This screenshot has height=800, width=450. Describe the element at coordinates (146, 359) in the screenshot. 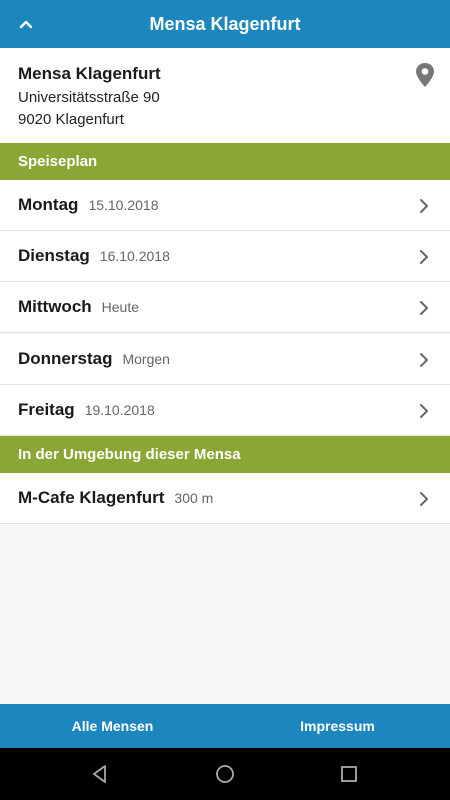

I see `day-date: Morgen` at that location.